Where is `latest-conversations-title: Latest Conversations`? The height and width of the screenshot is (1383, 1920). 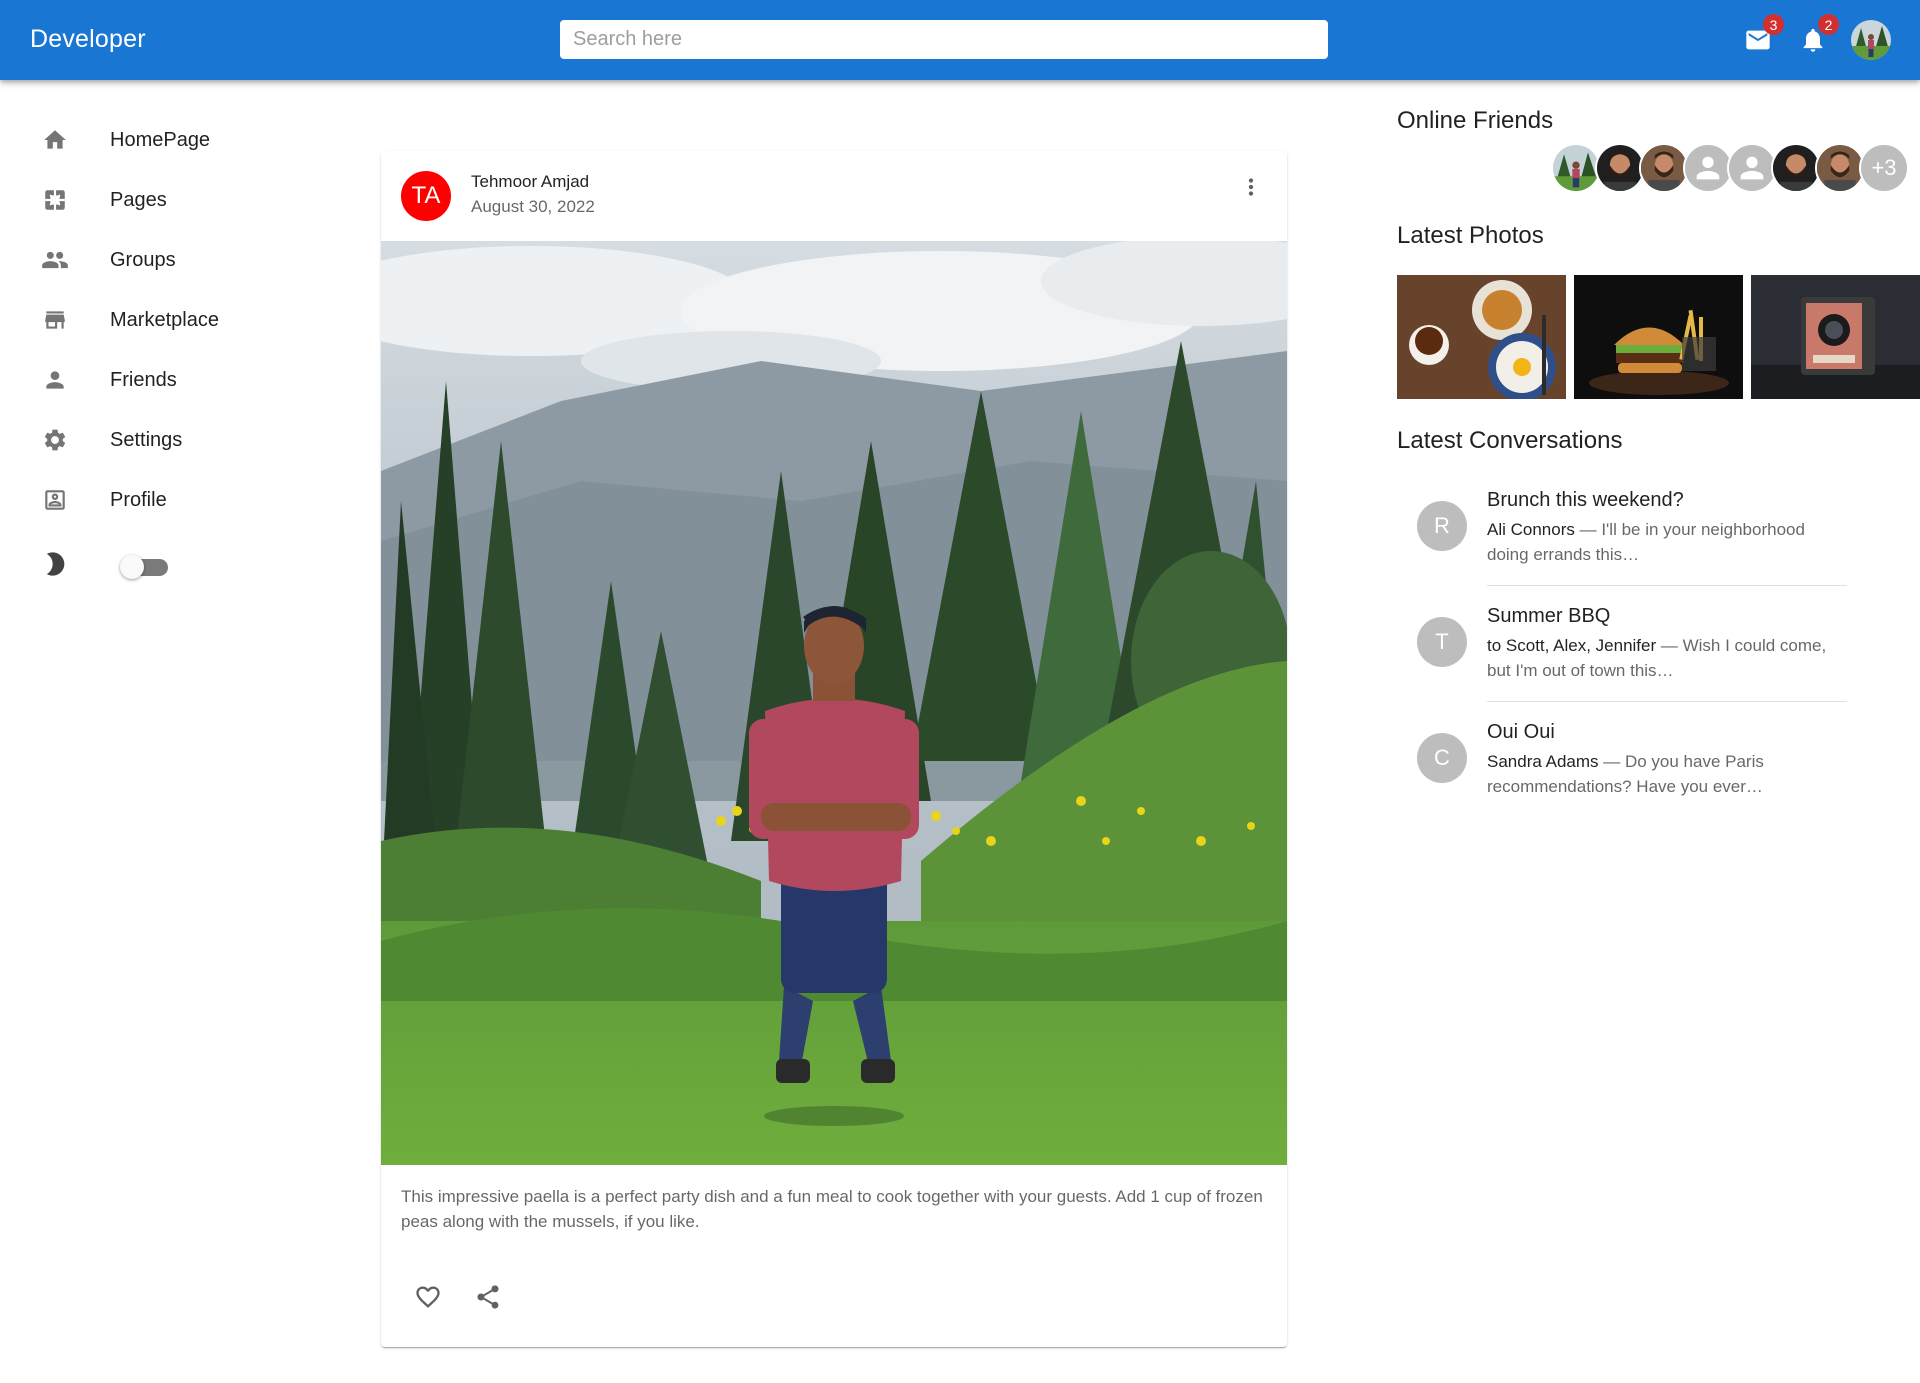
latest-conversations-title: Latest Conversations is located at coordinates (1510, 440).